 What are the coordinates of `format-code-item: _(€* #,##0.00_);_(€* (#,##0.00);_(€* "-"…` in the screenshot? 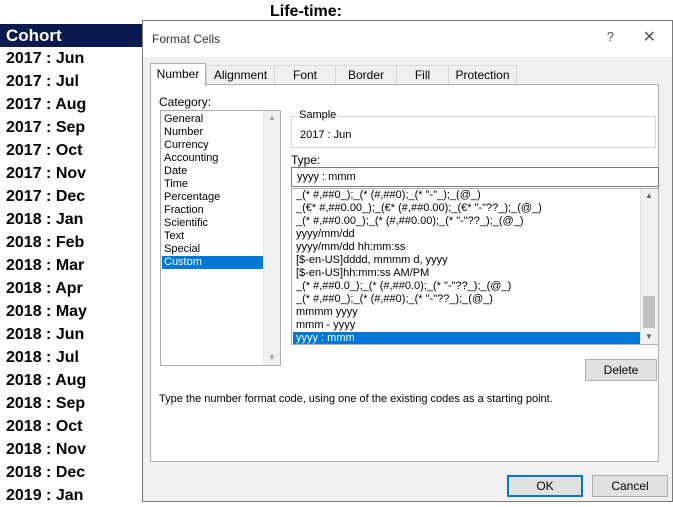 It's located at (467, 208).